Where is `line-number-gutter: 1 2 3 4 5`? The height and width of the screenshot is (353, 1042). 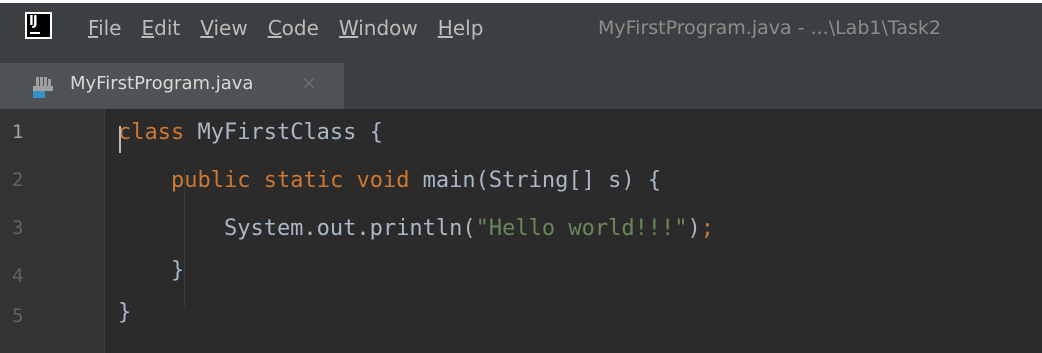
line-number-gutter: 1 2 3 4 5 is located at coordinates (52, 231).